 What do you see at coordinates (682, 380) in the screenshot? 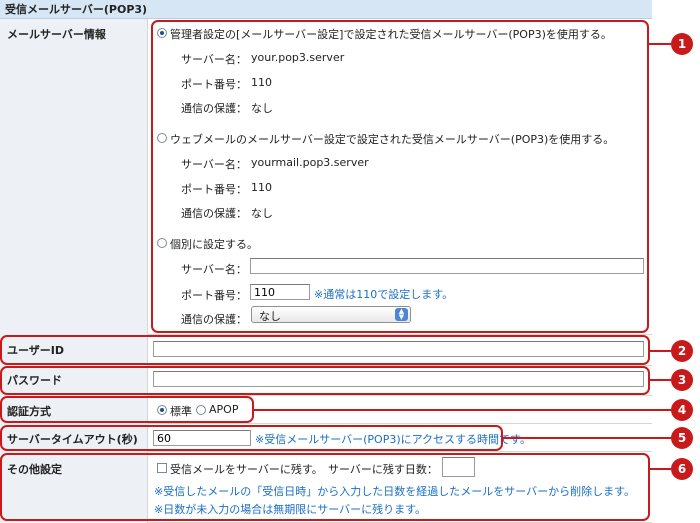
I see `callout-badge-3: 3` at bounding box center [682, 380].